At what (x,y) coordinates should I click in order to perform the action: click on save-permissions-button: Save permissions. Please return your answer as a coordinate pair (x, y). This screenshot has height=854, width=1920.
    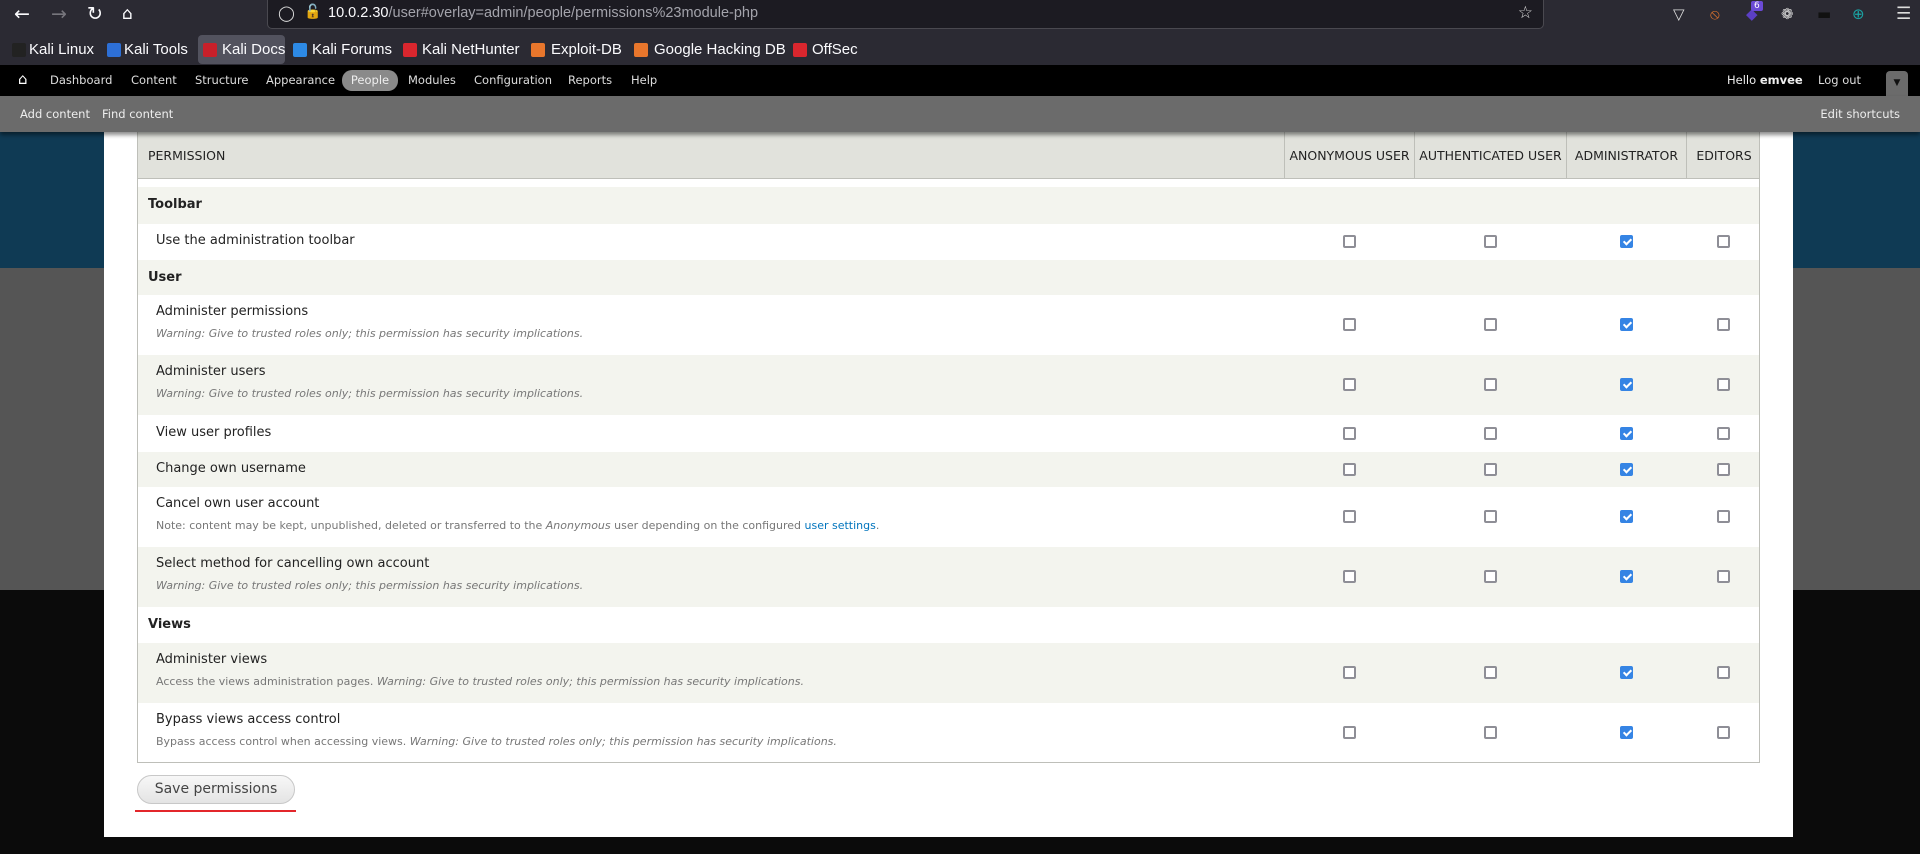
    Looking at the image, I should click on (216, 789).